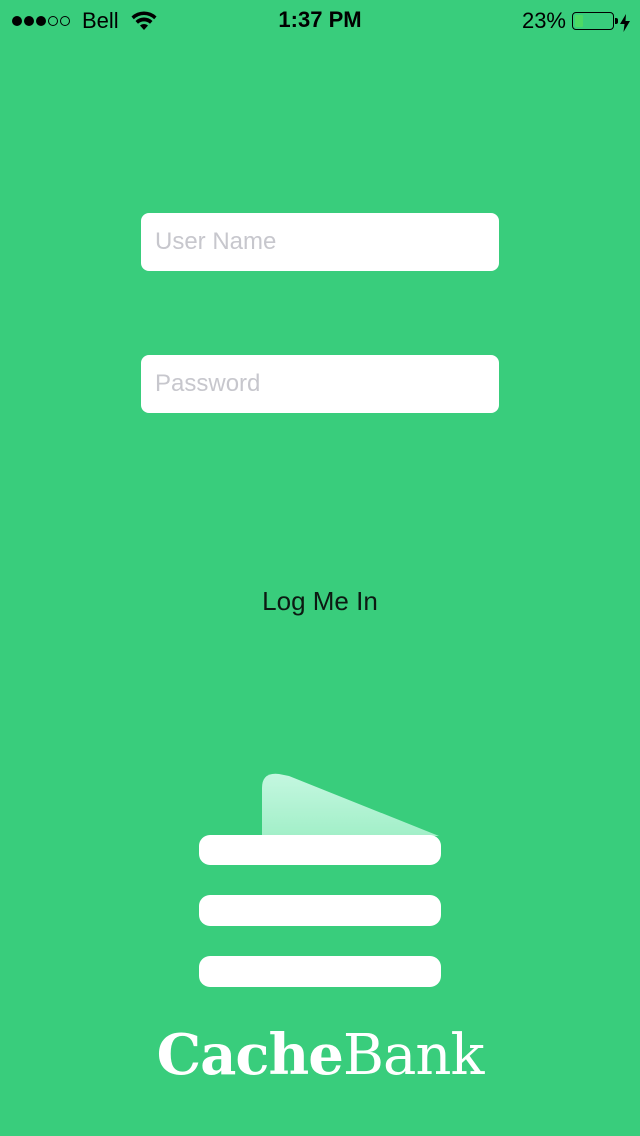 The image size is (640, 1136). What do you see at coordinates (320, 20) in the screenshot?
I see `status-bar: Bell 1:37 PM 23%` at bounding box center [320, 20].